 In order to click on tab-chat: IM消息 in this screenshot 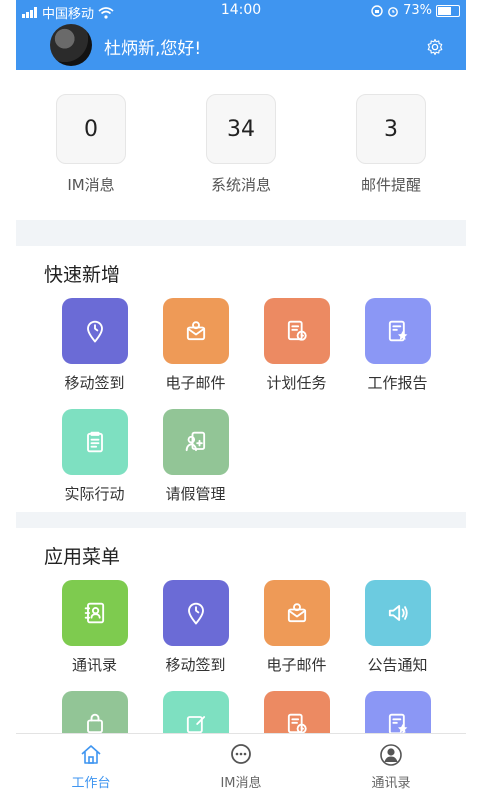, I will do `click(241, 767)`.